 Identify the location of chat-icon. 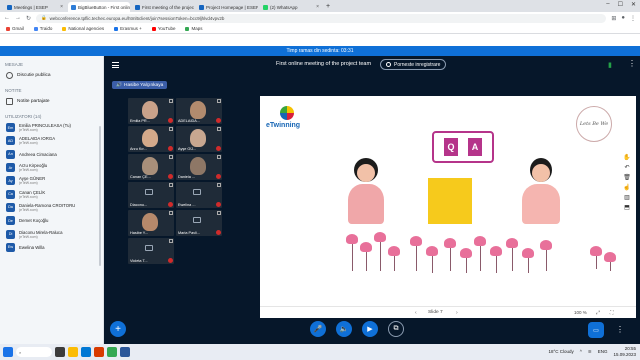
(9, 75).